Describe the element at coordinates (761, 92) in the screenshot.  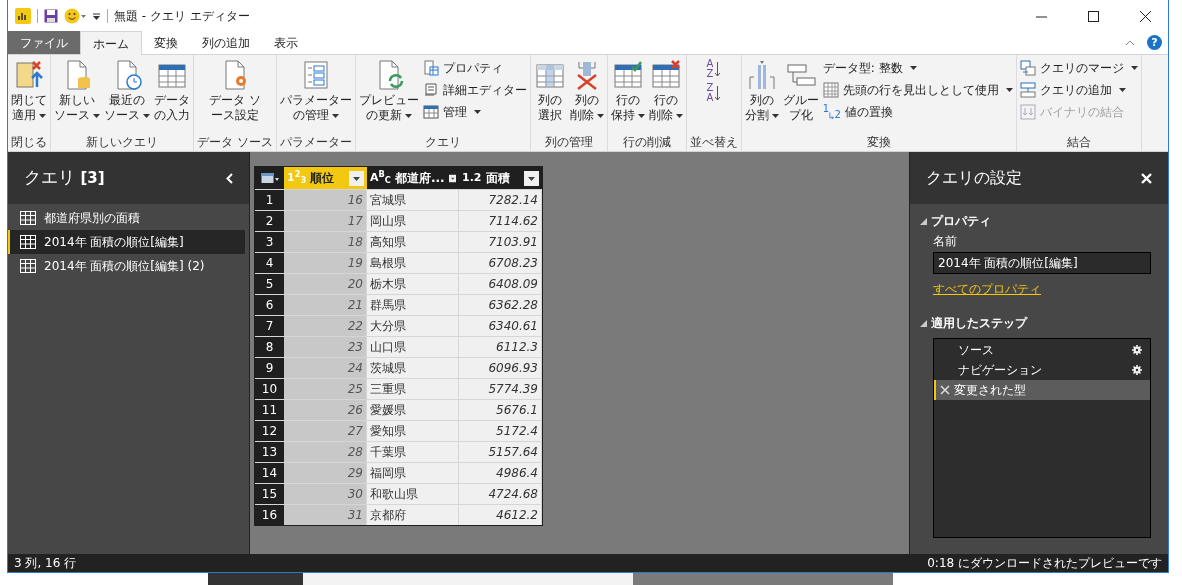
I see `ribbon-button: 列の 分割` at that location.